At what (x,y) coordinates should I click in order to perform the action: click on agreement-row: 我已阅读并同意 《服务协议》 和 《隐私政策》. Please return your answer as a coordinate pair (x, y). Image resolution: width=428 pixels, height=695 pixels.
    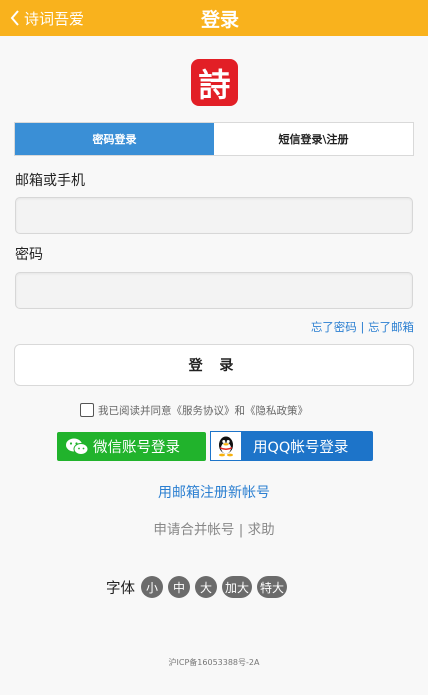
    Looking at the image, I should click on (194, 410).